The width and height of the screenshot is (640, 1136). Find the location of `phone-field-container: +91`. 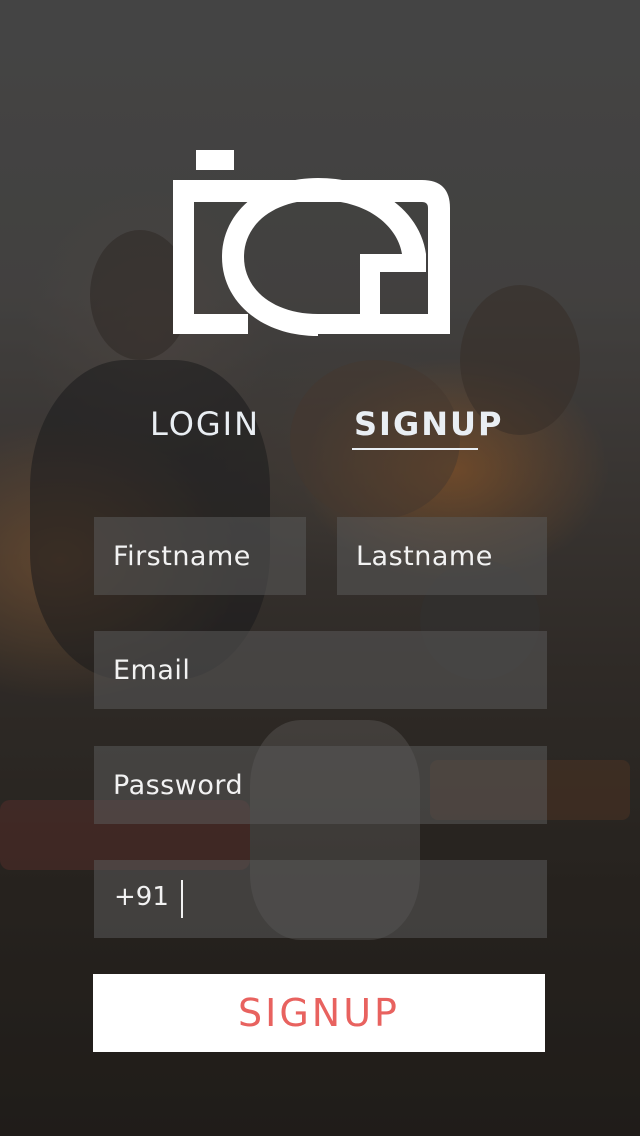

phone-field-container: +91 is located at coordinates (320, 899).